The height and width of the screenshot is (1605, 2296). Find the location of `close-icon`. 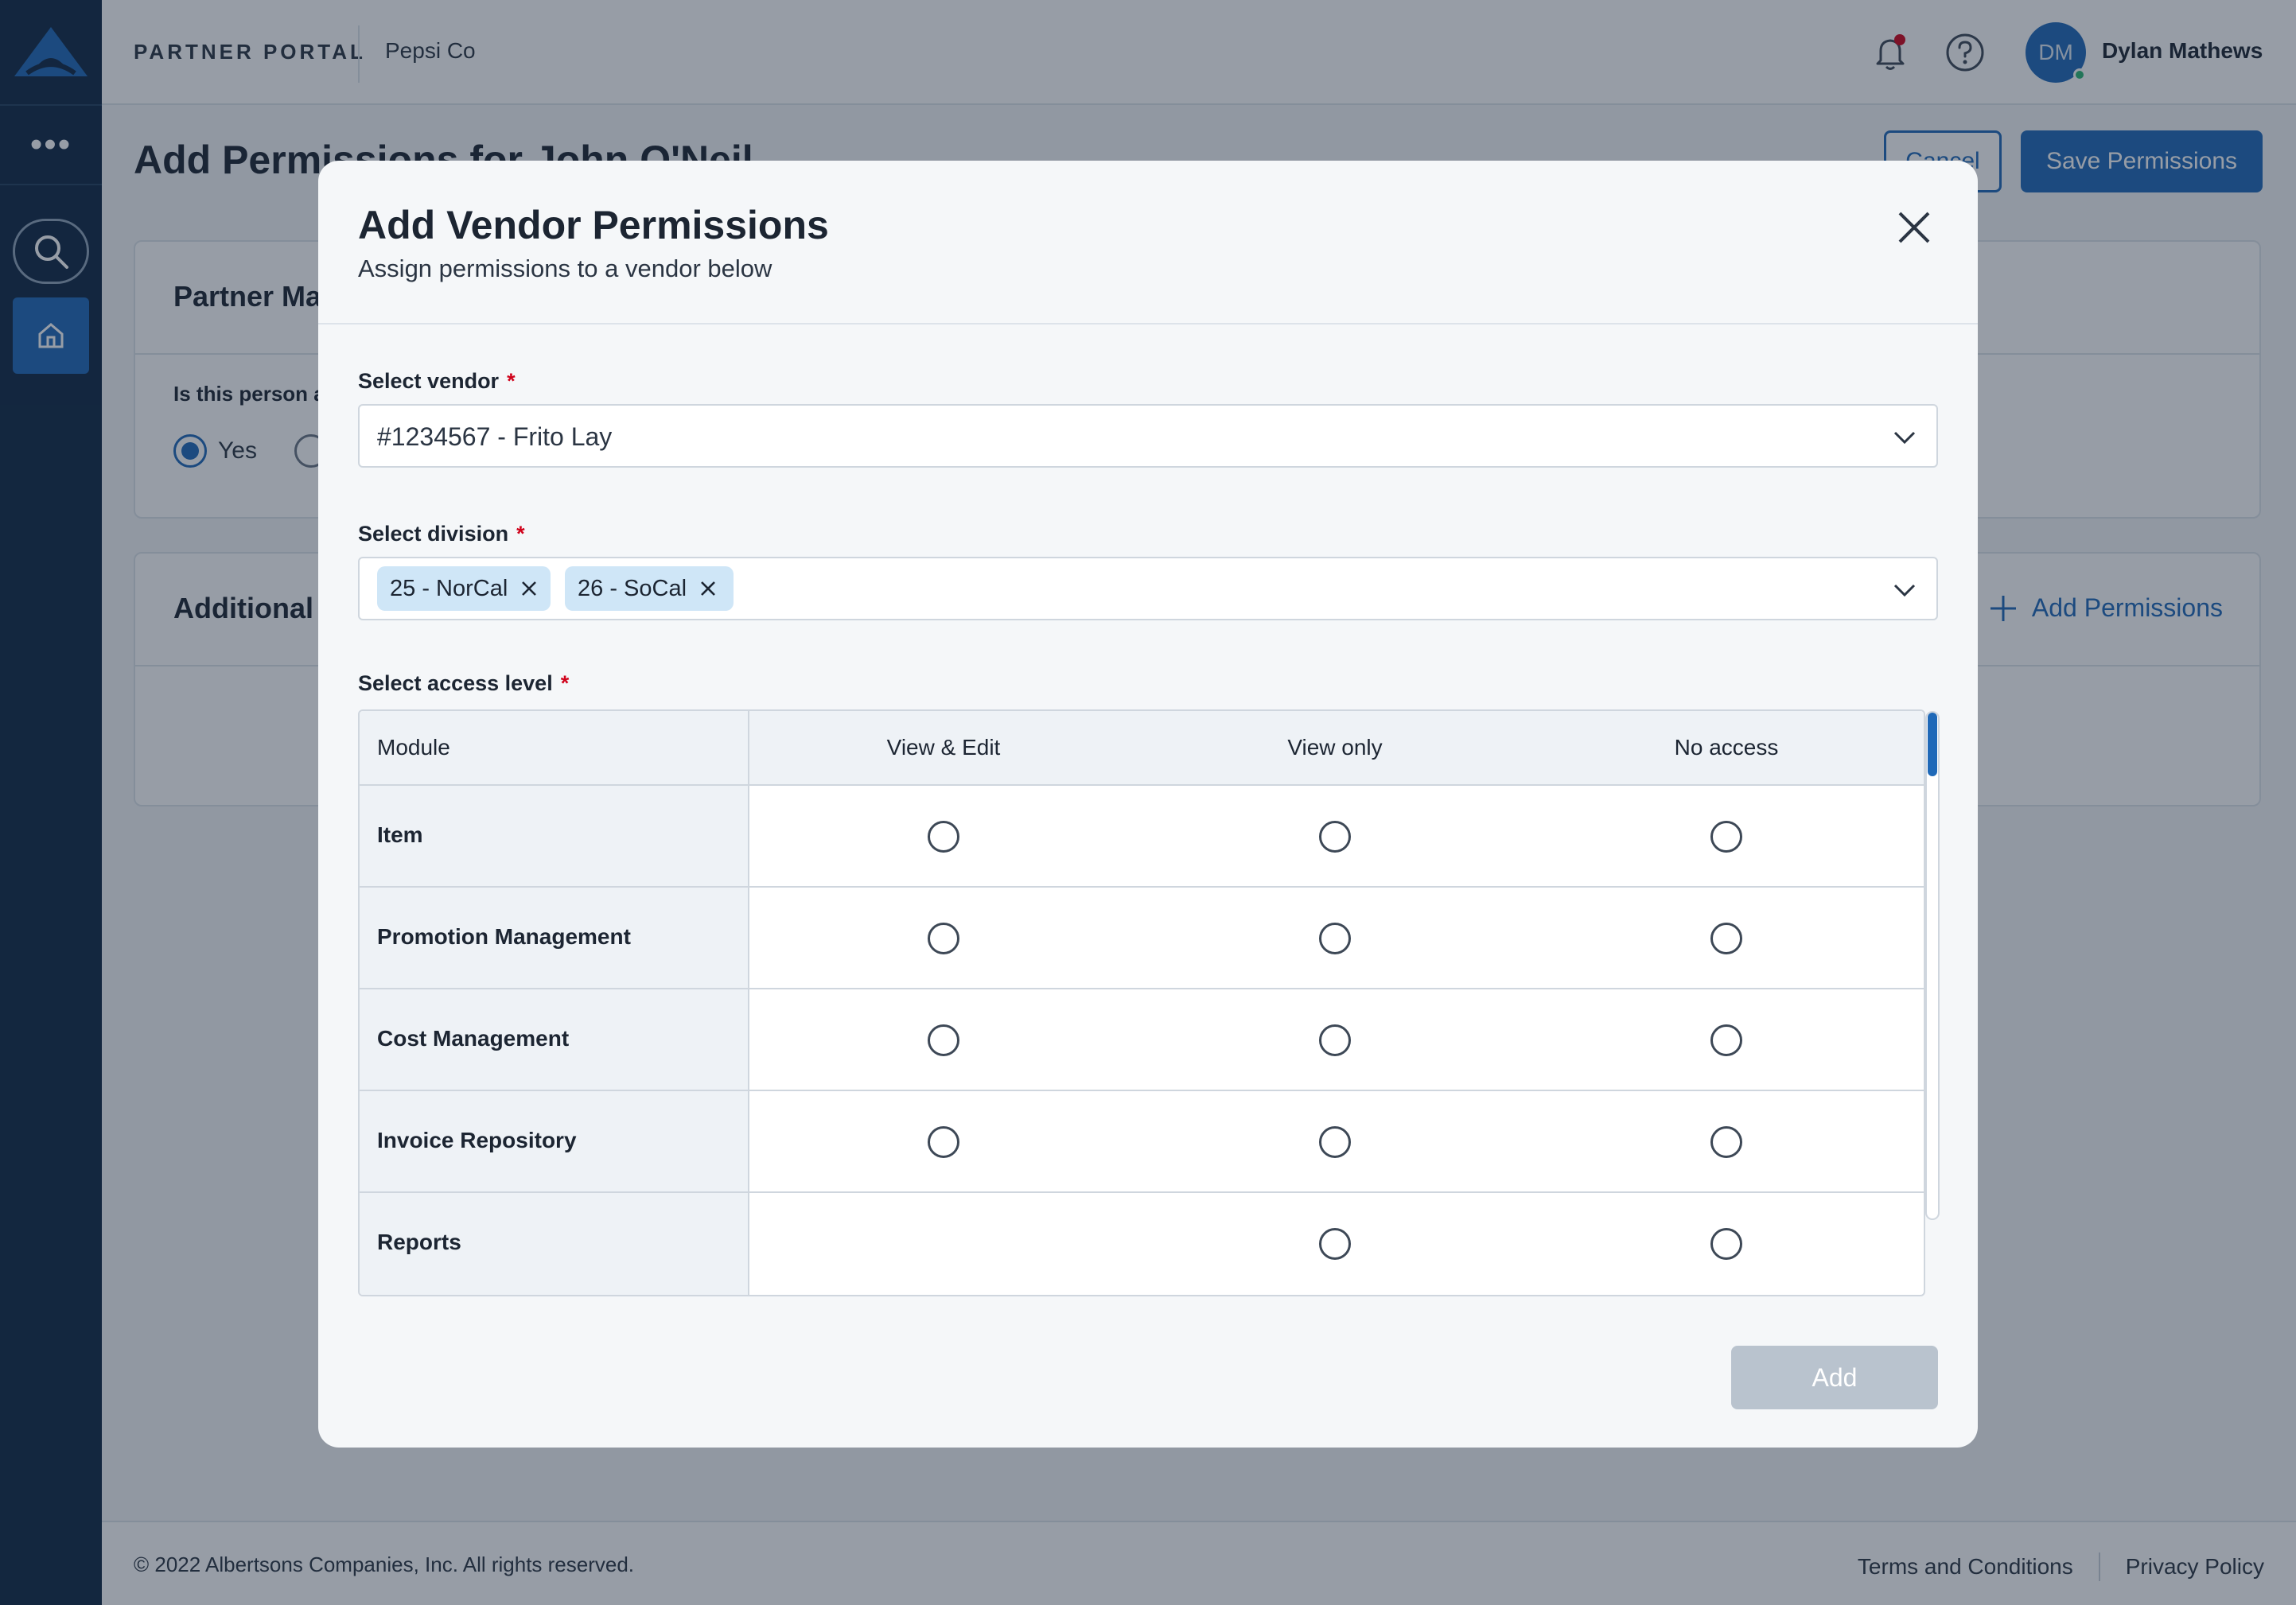

close-icon is located at coordinates (1914, 227).